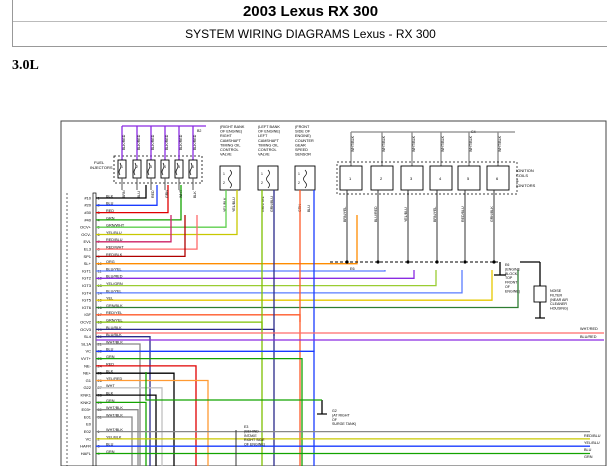 Image resolution: width=607 pixels, height=466 pixels. I want to click on ecm-terminal-label: E02, so click(88, 431).